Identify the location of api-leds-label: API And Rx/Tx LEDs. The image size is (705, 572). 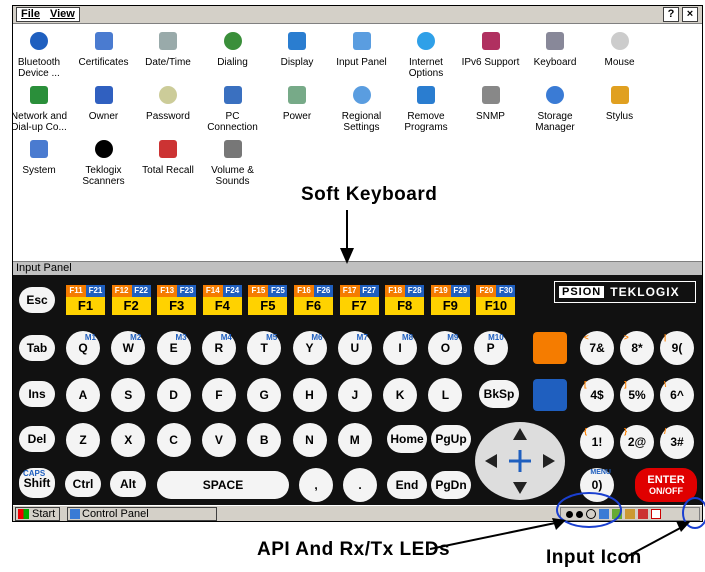
(354, 549).